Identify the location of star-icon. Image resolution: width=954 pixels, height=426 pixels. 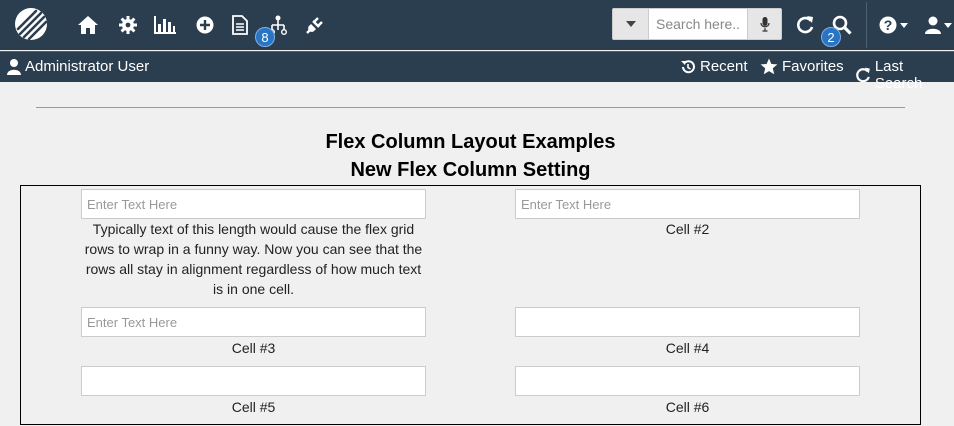
(769, 66).